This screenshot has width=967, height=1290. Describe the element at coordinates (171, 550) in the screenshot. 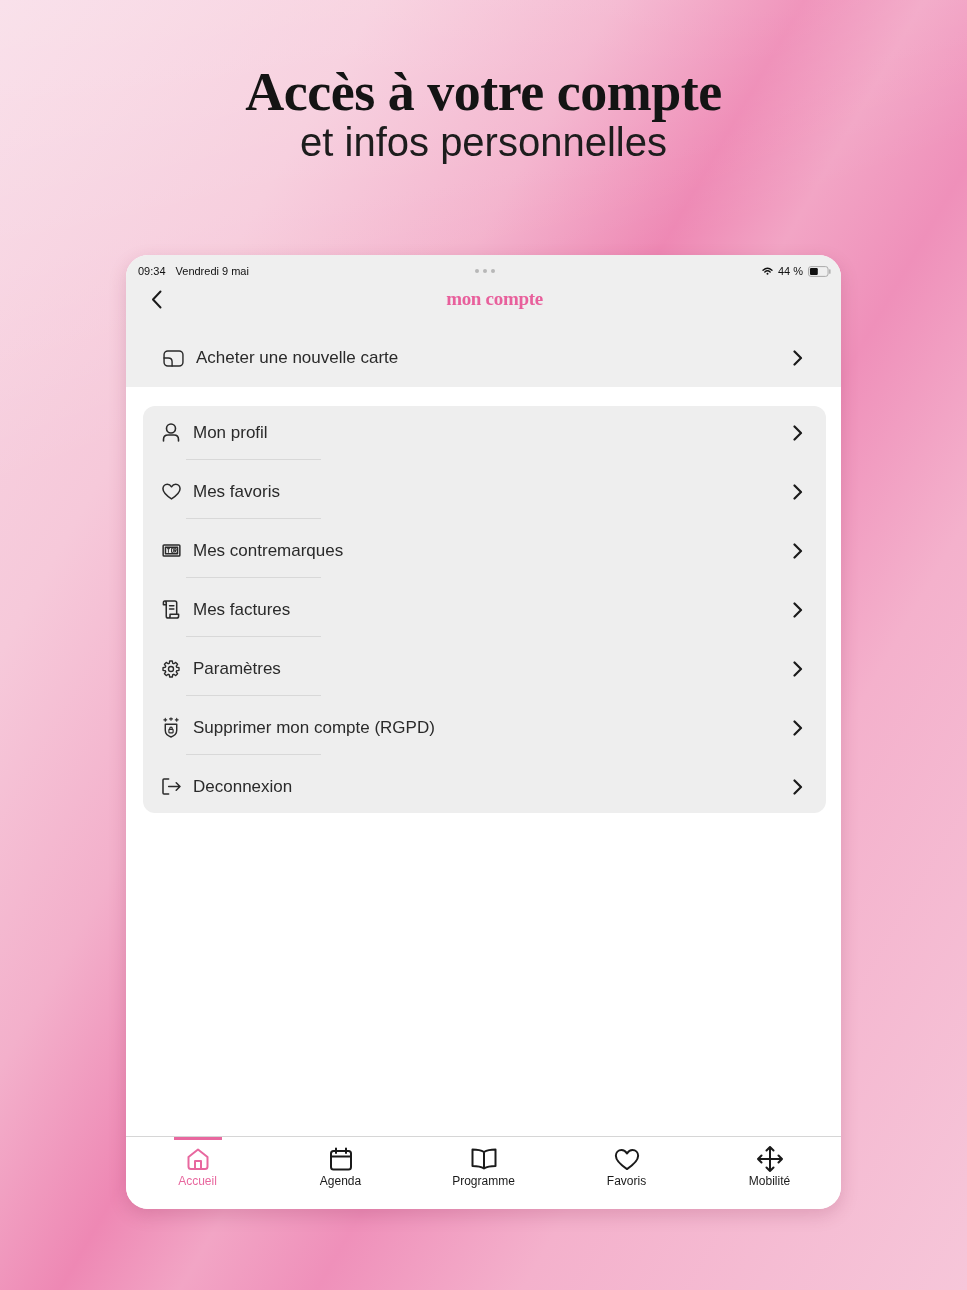

I see `ticket-icon` at that location.